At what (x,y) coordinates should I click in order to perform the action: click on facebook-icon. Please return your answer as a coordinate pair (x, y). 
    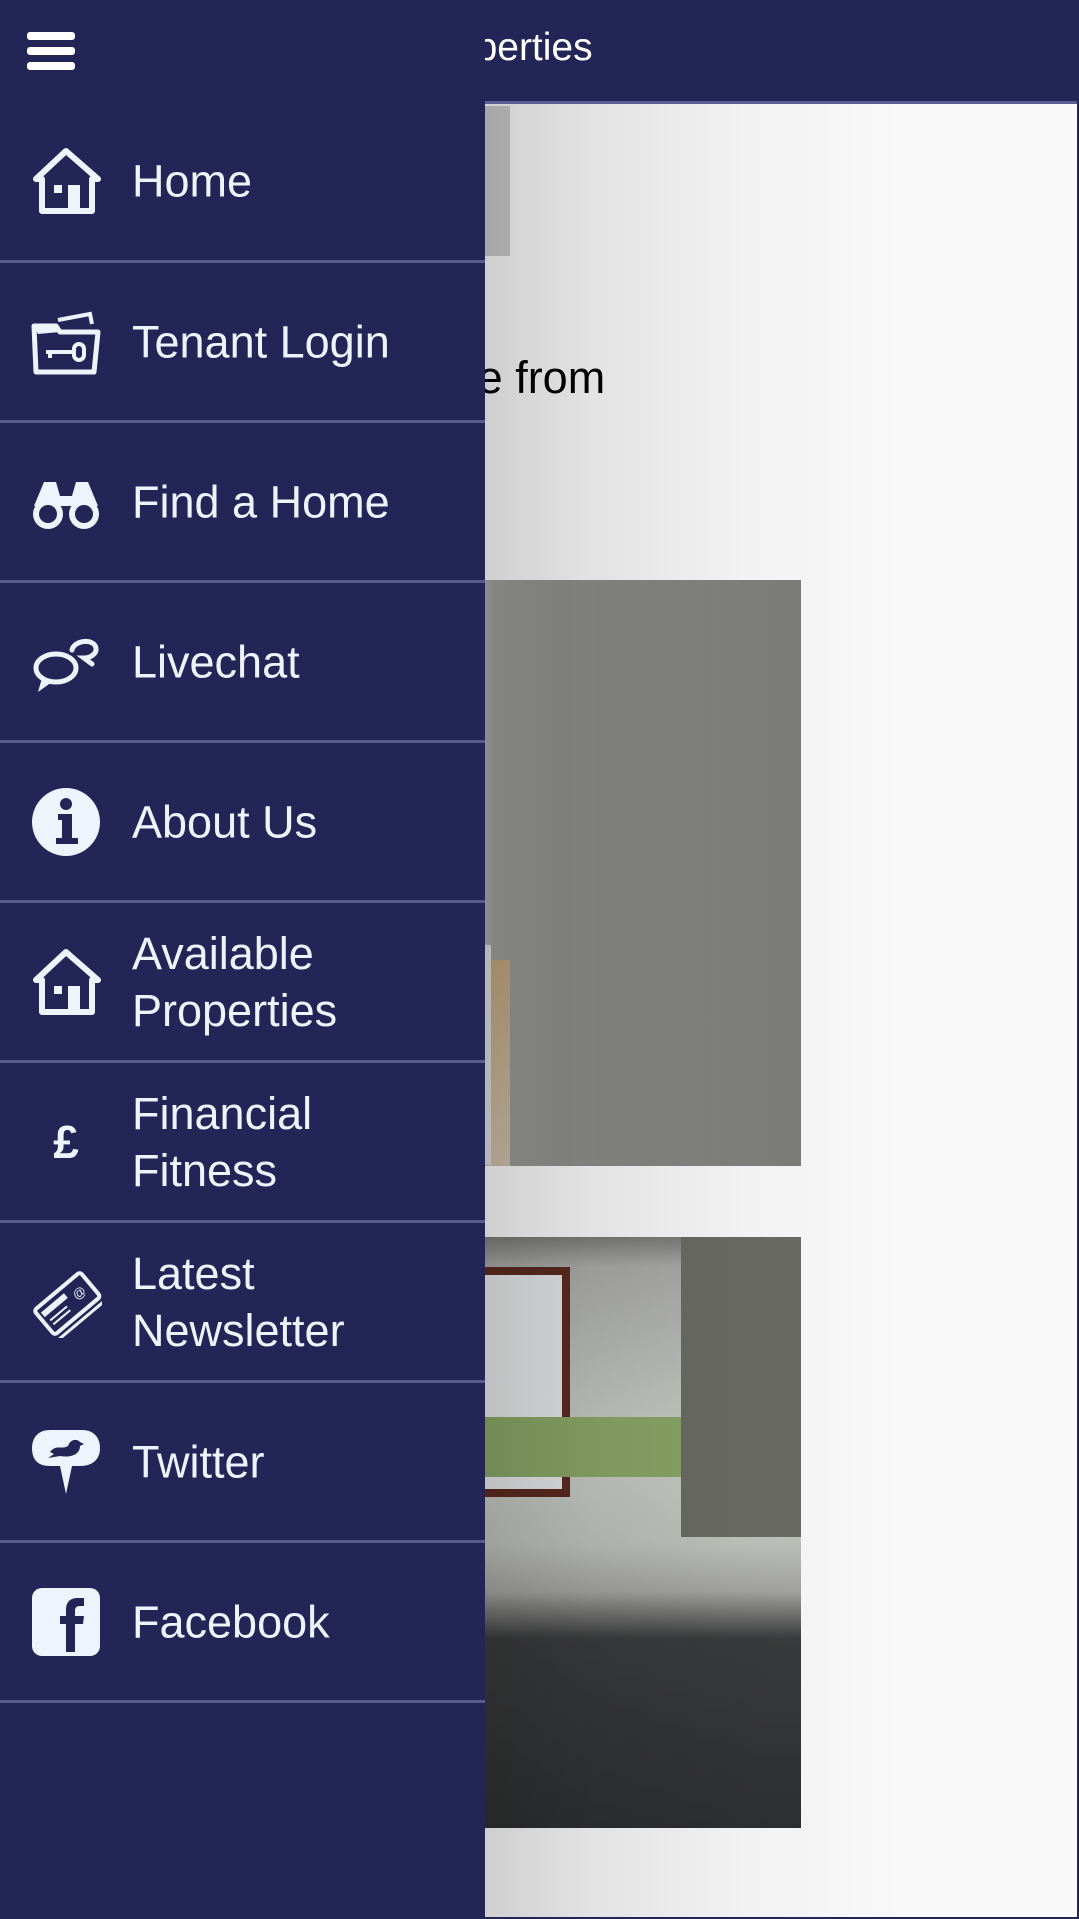
    Looking at the image, I should click on (66, 1622).